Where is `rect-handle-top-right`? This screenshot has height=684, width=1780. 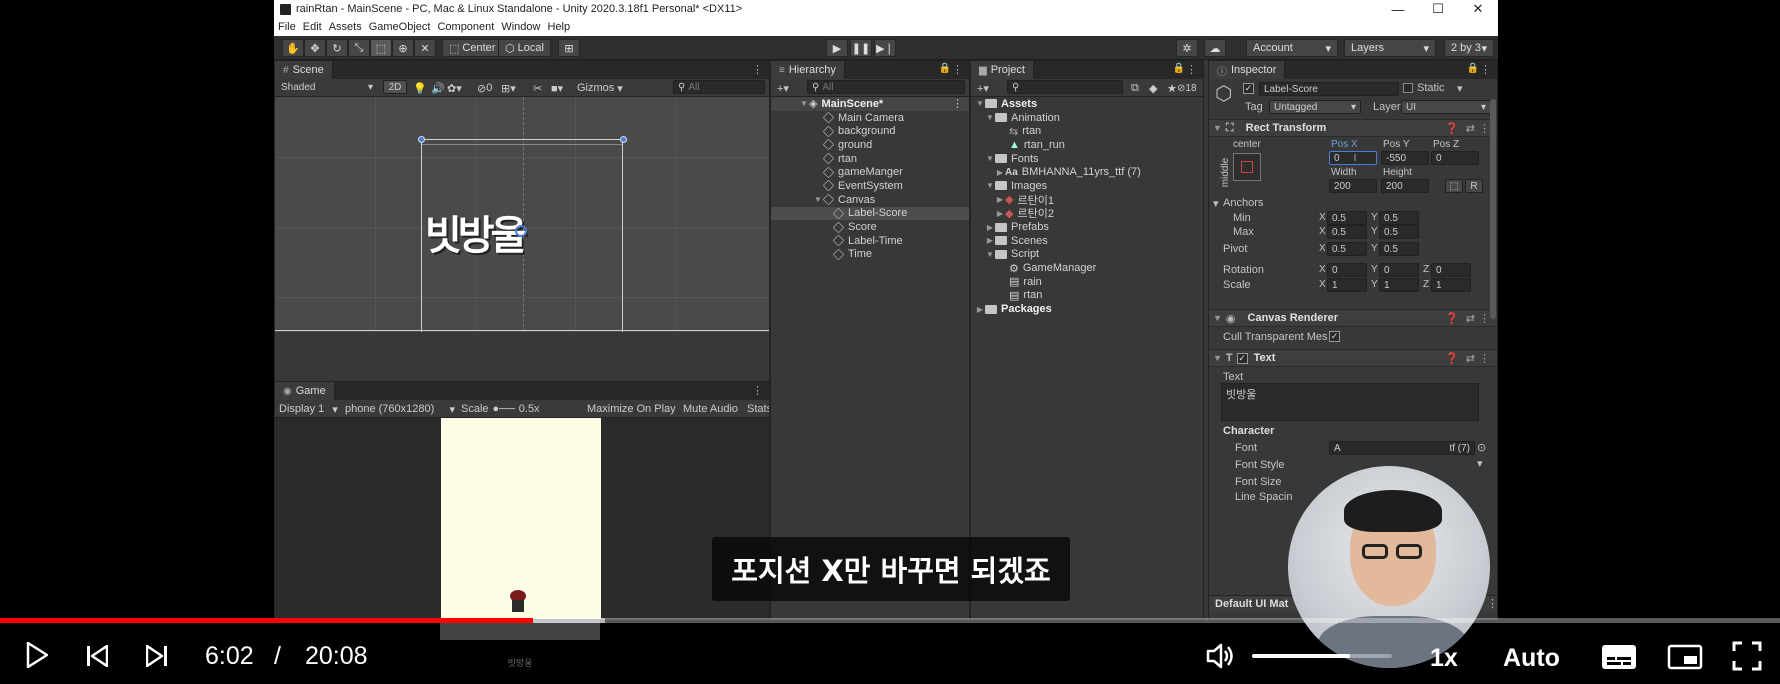 rect-handle-top-right is located at coordinates (623, 139).